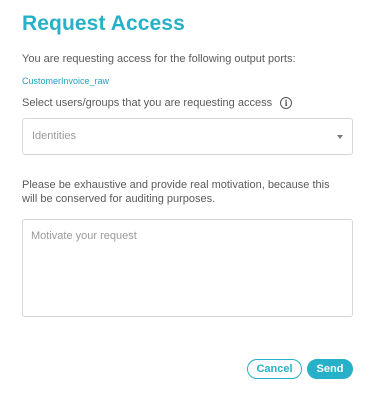  What do you see at coordinates (119, 199) in the screenshot?
I see `motivation-hint-line-2: will be conserved for auditing purposes.` at bounding box center [119, 199].